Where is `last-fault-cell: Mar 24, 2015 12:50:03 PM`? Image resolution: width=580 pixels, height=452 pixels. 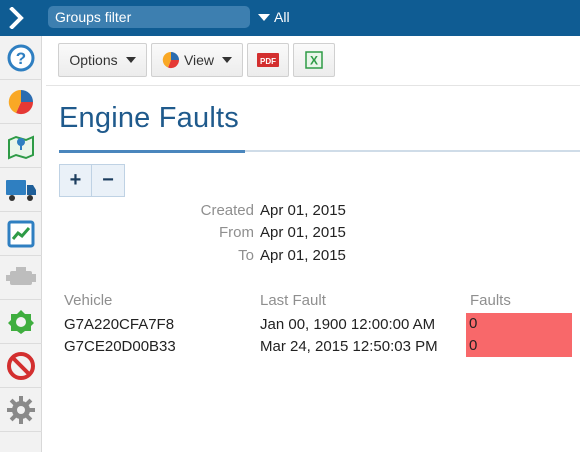
last-fault-cell: Mar 24, 2015 12:50:03 PM is located at coordinates (349, 346).